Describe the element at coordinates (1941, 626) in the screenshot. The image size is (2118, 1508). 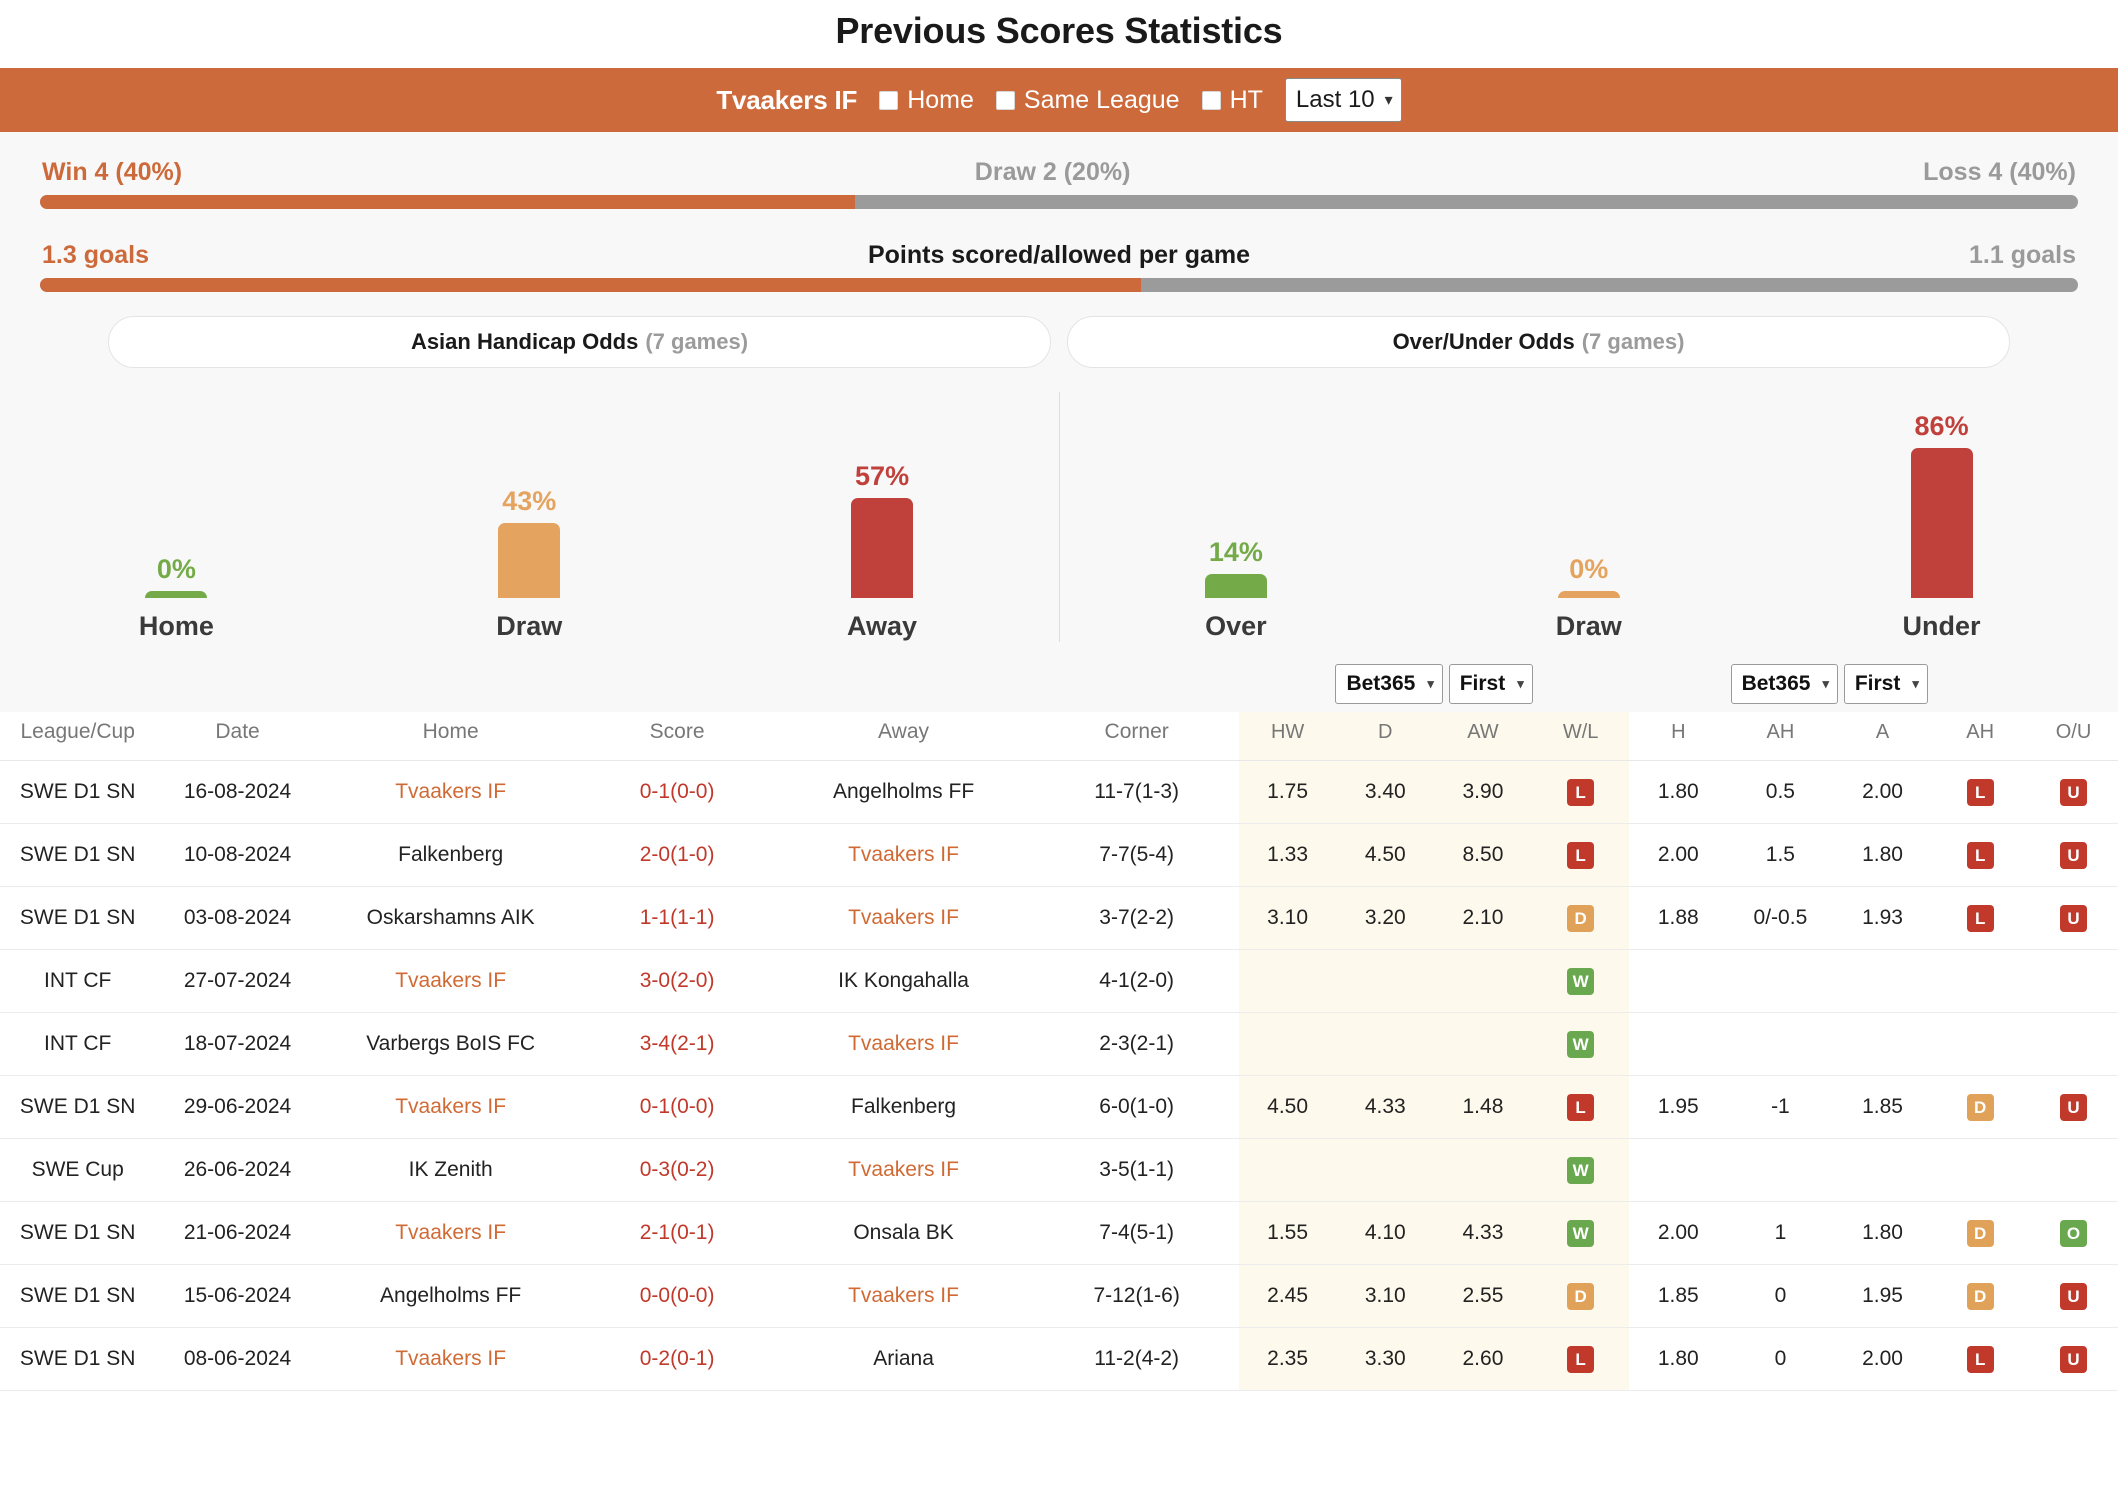
I see `chart-label-under: Under` at that location.